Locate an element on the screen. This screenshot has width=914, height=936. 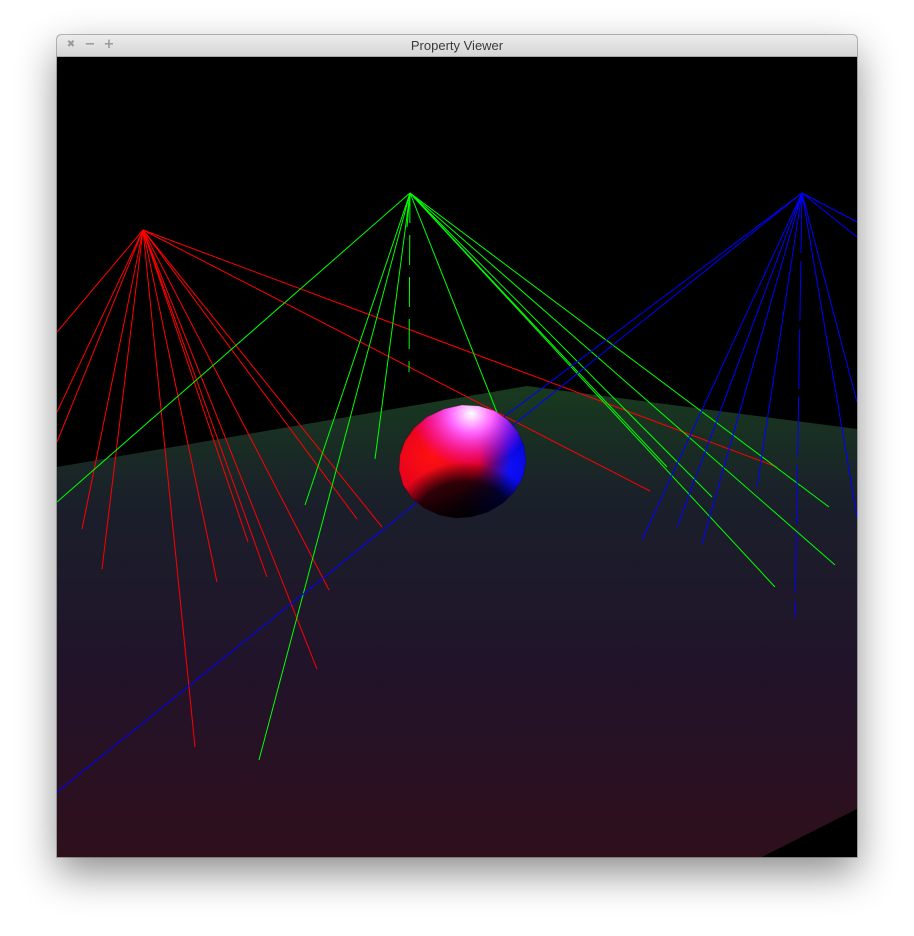
window-title: Property Viewer is located at coordinates (457, 45).